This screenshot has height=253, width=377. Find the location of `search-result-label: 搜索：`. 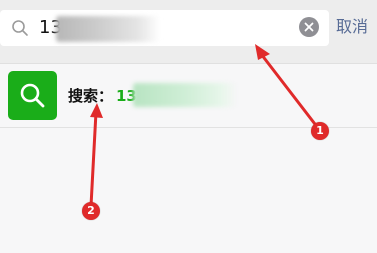

search-result-label: 搜索： is located at coordinates (91, 96).